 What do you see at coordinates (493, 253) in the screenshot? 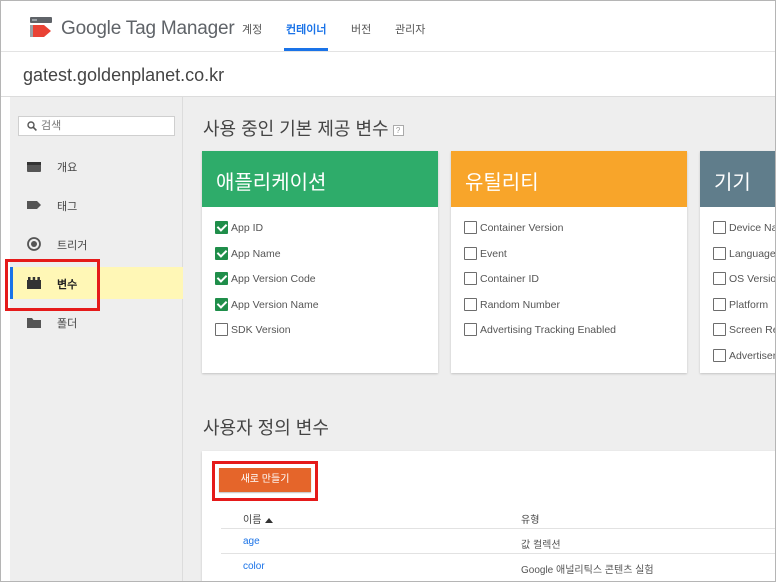
I see `checkbox-label: Event` at bounding box center [493, 253].